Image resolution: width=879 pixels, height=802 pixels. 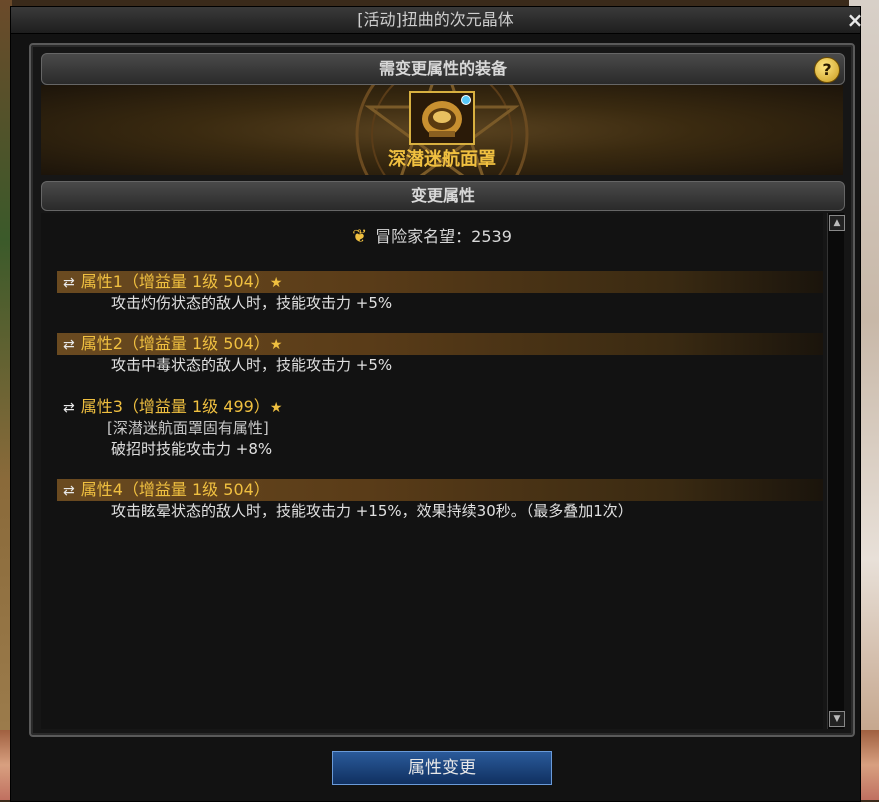 What do you see at coordinates (442, 159) in the screenshot?
I see `equipment-name: 深潜迷航面罩` at bounding box center [442, 159].